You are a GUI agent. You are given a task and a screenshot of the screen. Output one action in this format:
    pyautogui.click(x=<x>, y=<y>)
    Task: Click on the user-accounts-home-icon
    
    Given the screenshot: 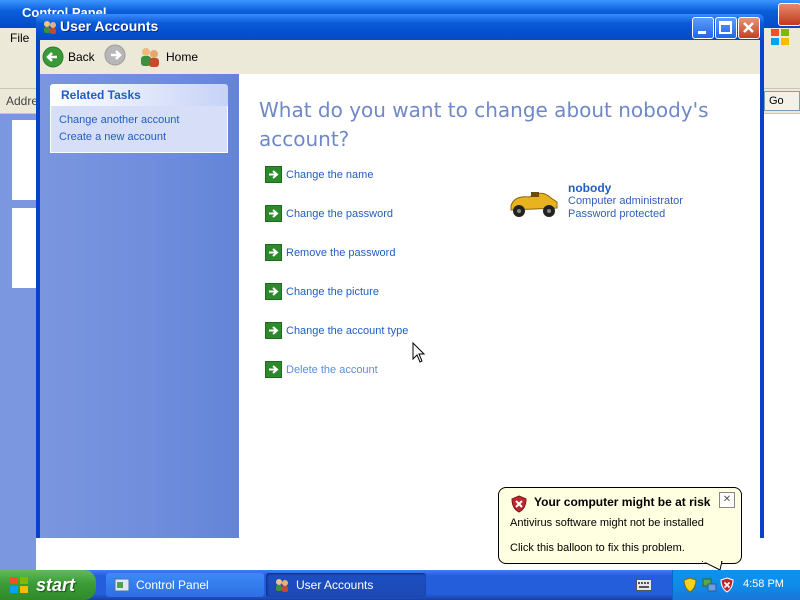 What is the action you would take?
    pyautogui.click(x=150, y=57)
    